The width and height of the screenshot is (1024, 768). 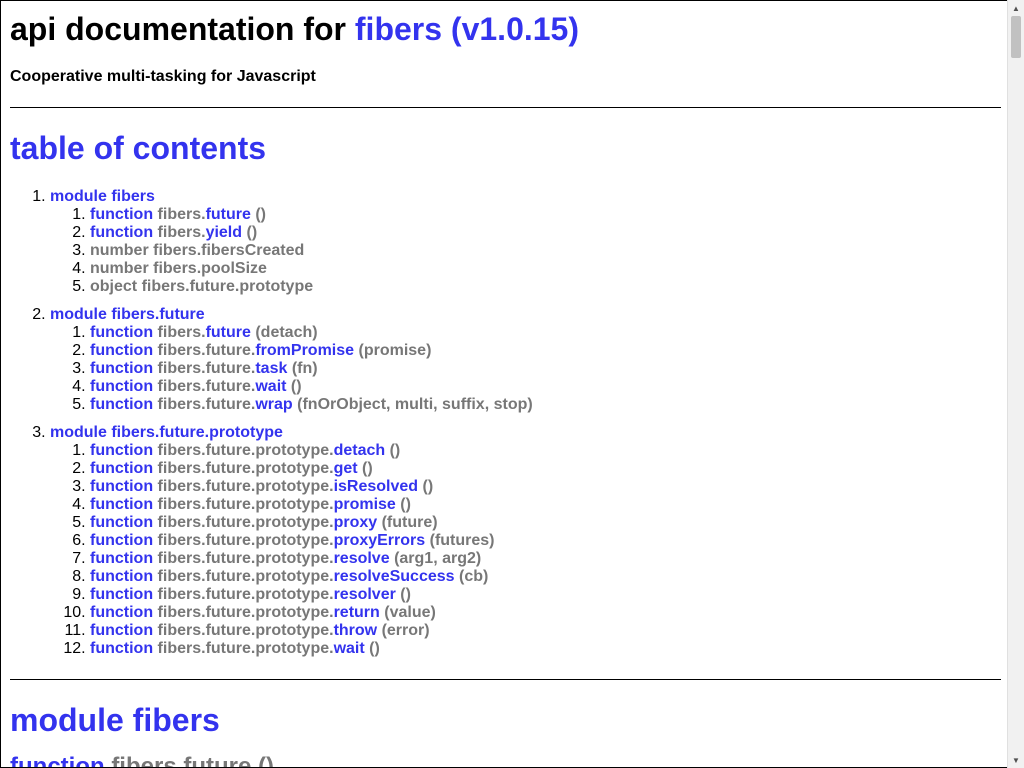 I want to click on toc-member-name-link: resolveSuccess, so click(x=394, y=576).